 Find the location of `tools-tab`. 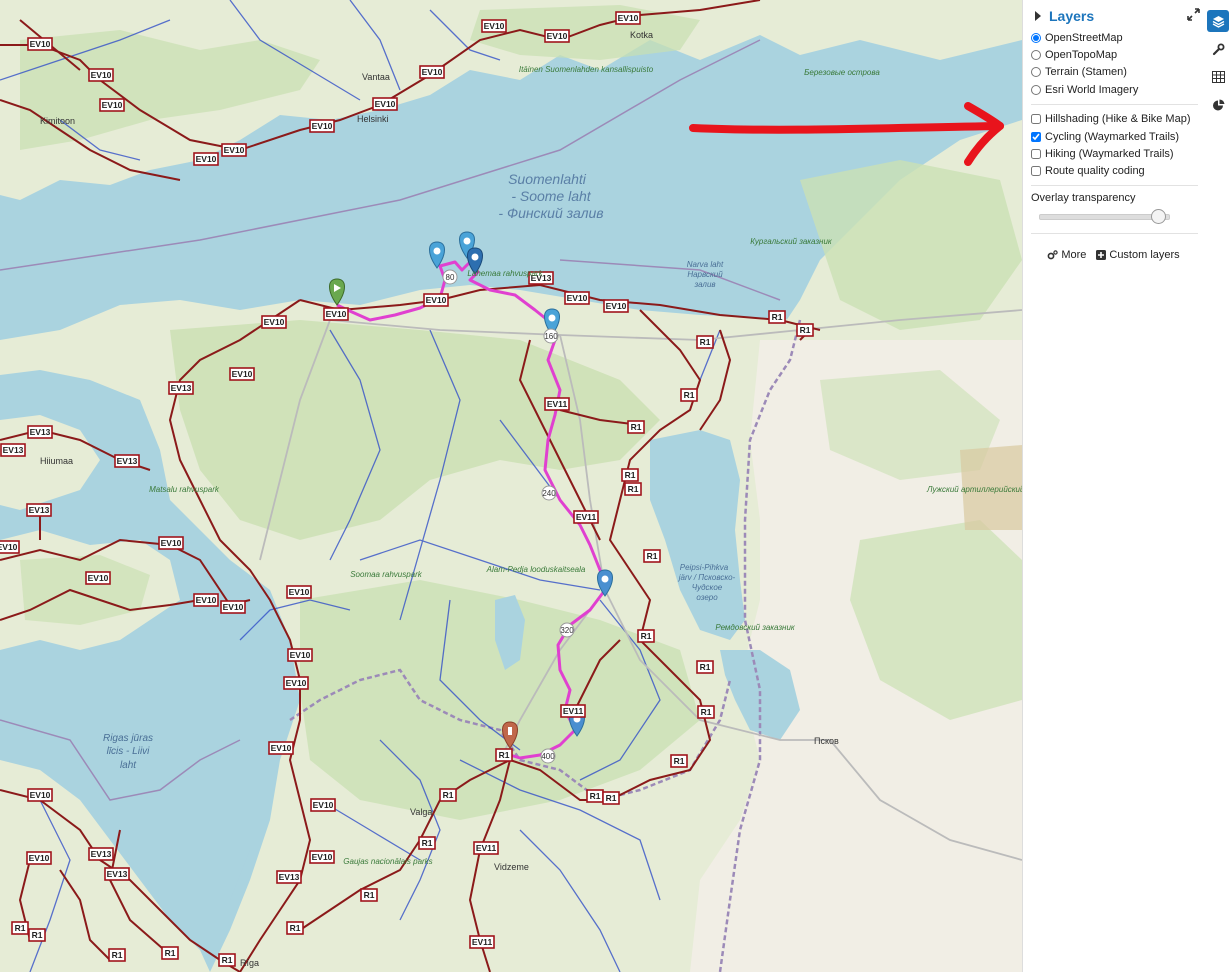

tools-tab is located at coordinates (1218, 49).